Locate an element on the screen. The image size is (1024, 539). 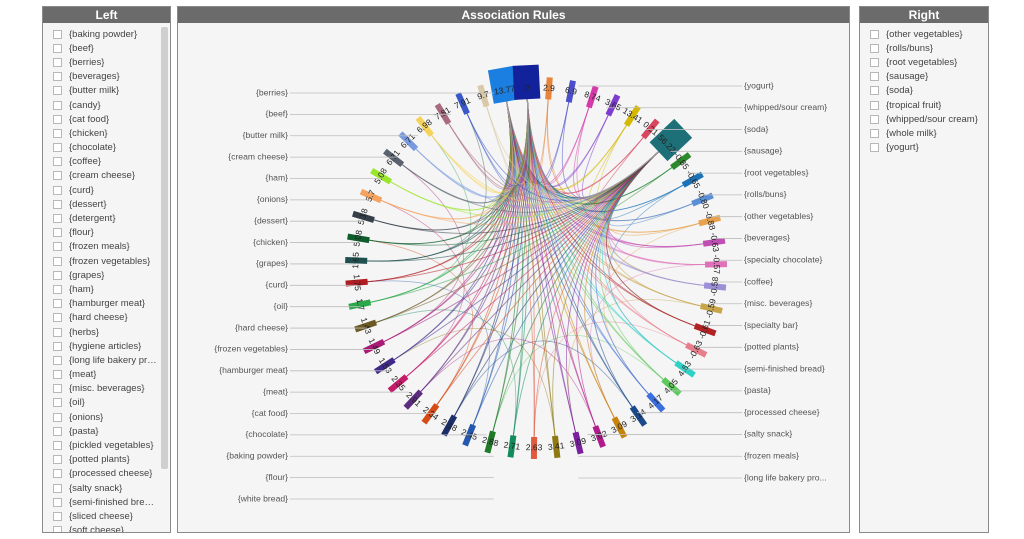
left-item: {misc. beverages} is located at coordinates (105, 389).